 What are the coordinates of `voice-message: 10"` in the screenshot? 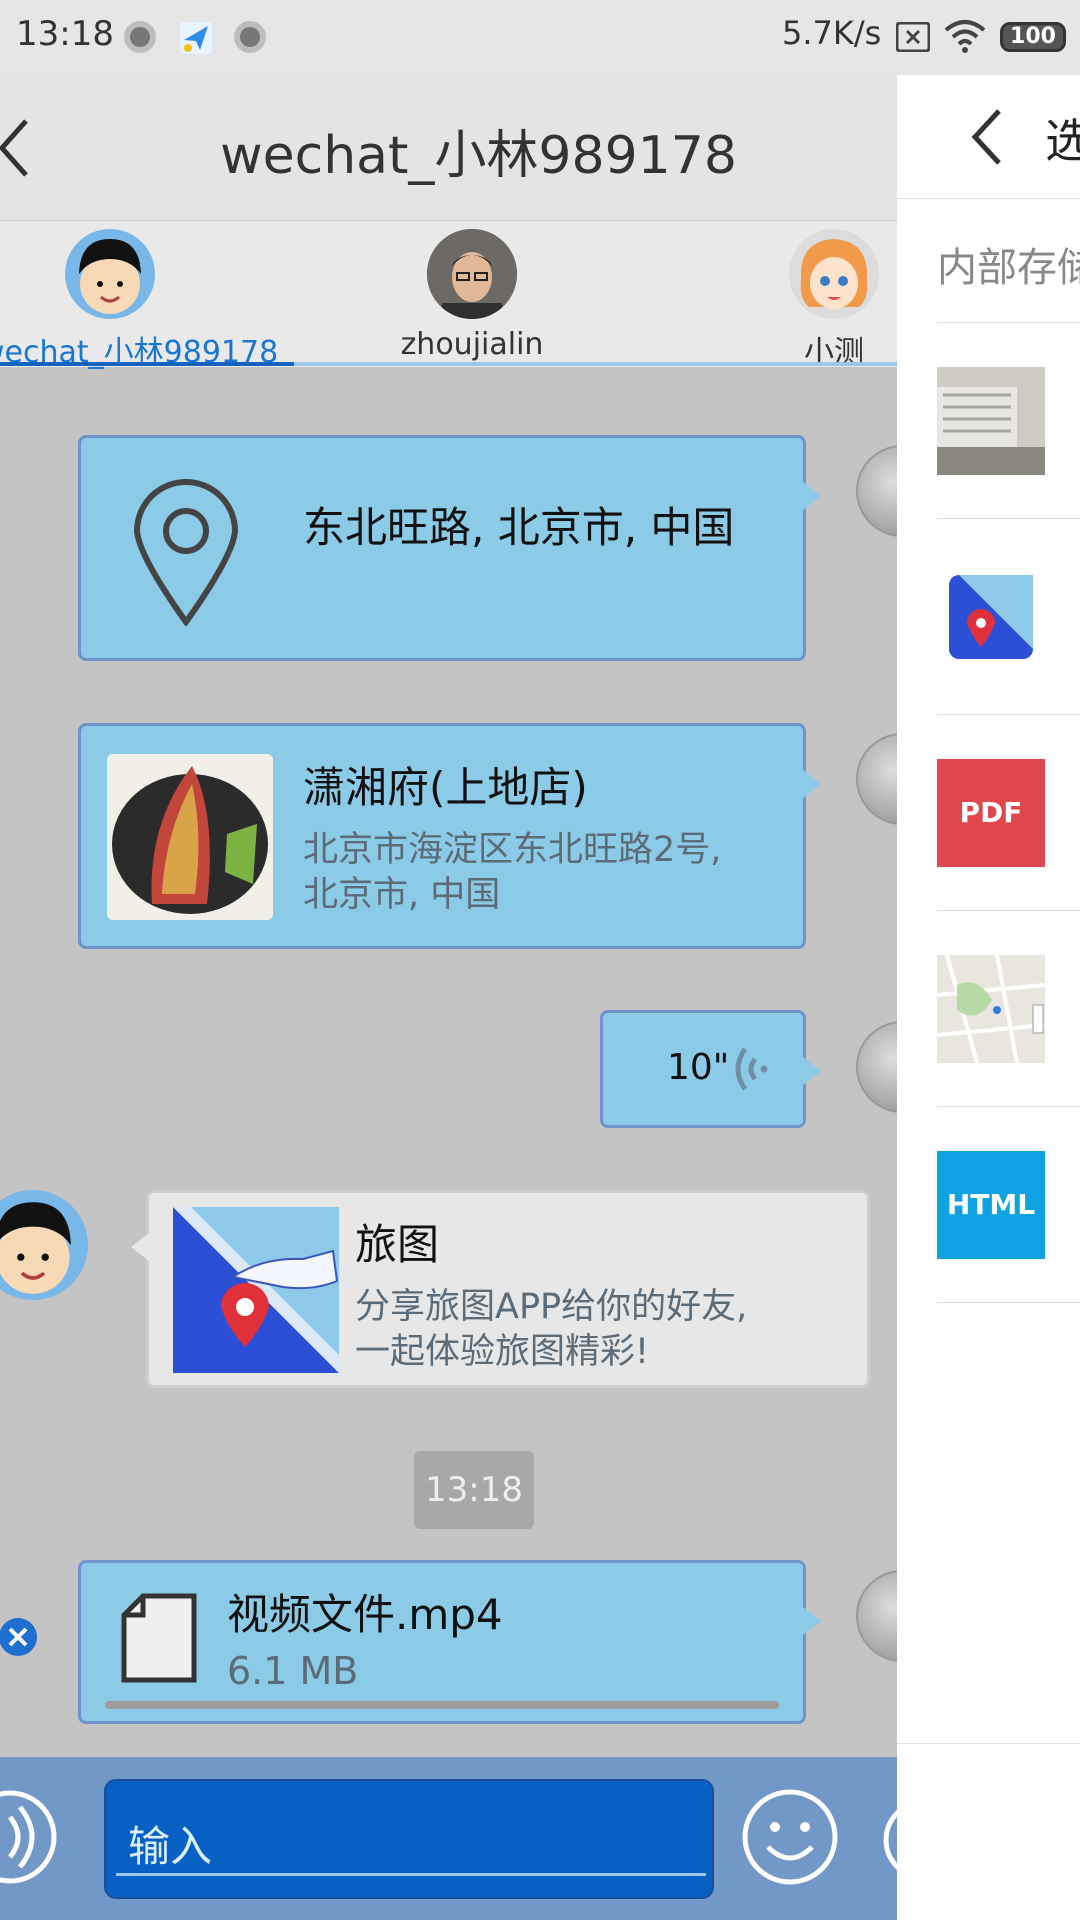 It's located at (710, 1069).